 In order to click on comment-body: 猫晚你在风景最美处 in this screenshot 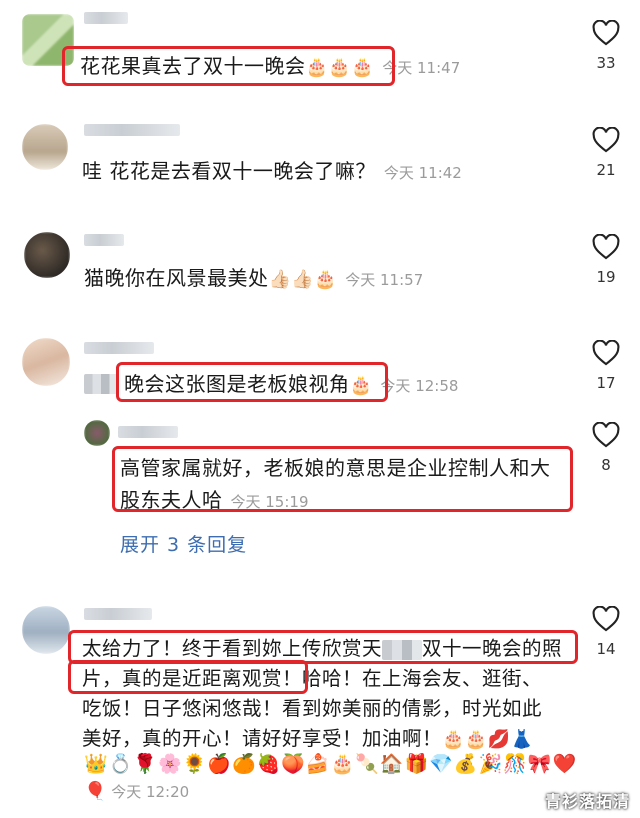, I will do `click(176, 278)`.